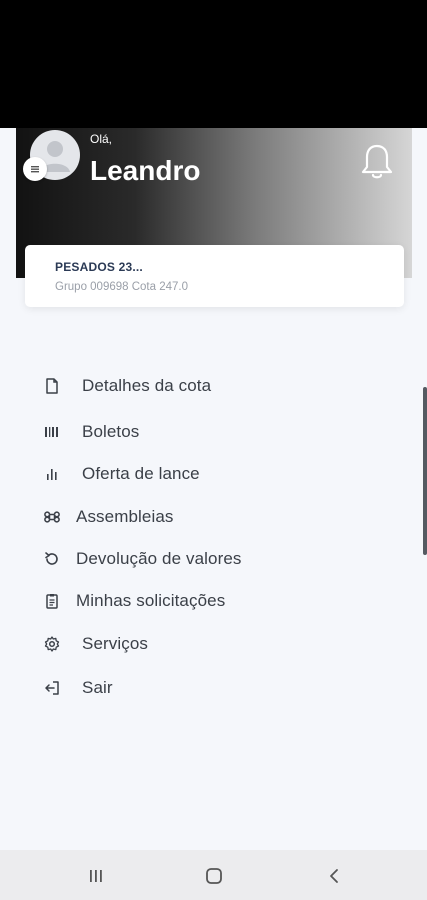  I want to click on menu-item-label: Sair, so click(97, 687).